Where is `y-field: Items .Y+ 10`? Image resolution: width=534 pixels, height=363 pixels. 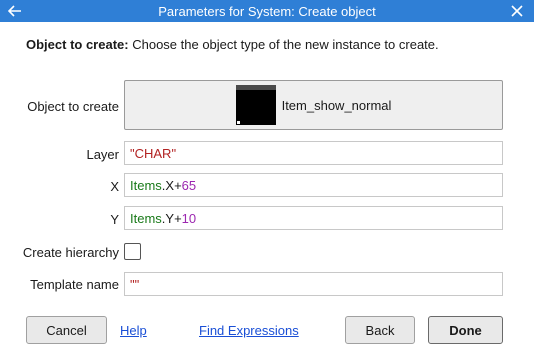 y-field: Items .Y+ 10 is located at coordinates (313, 218).